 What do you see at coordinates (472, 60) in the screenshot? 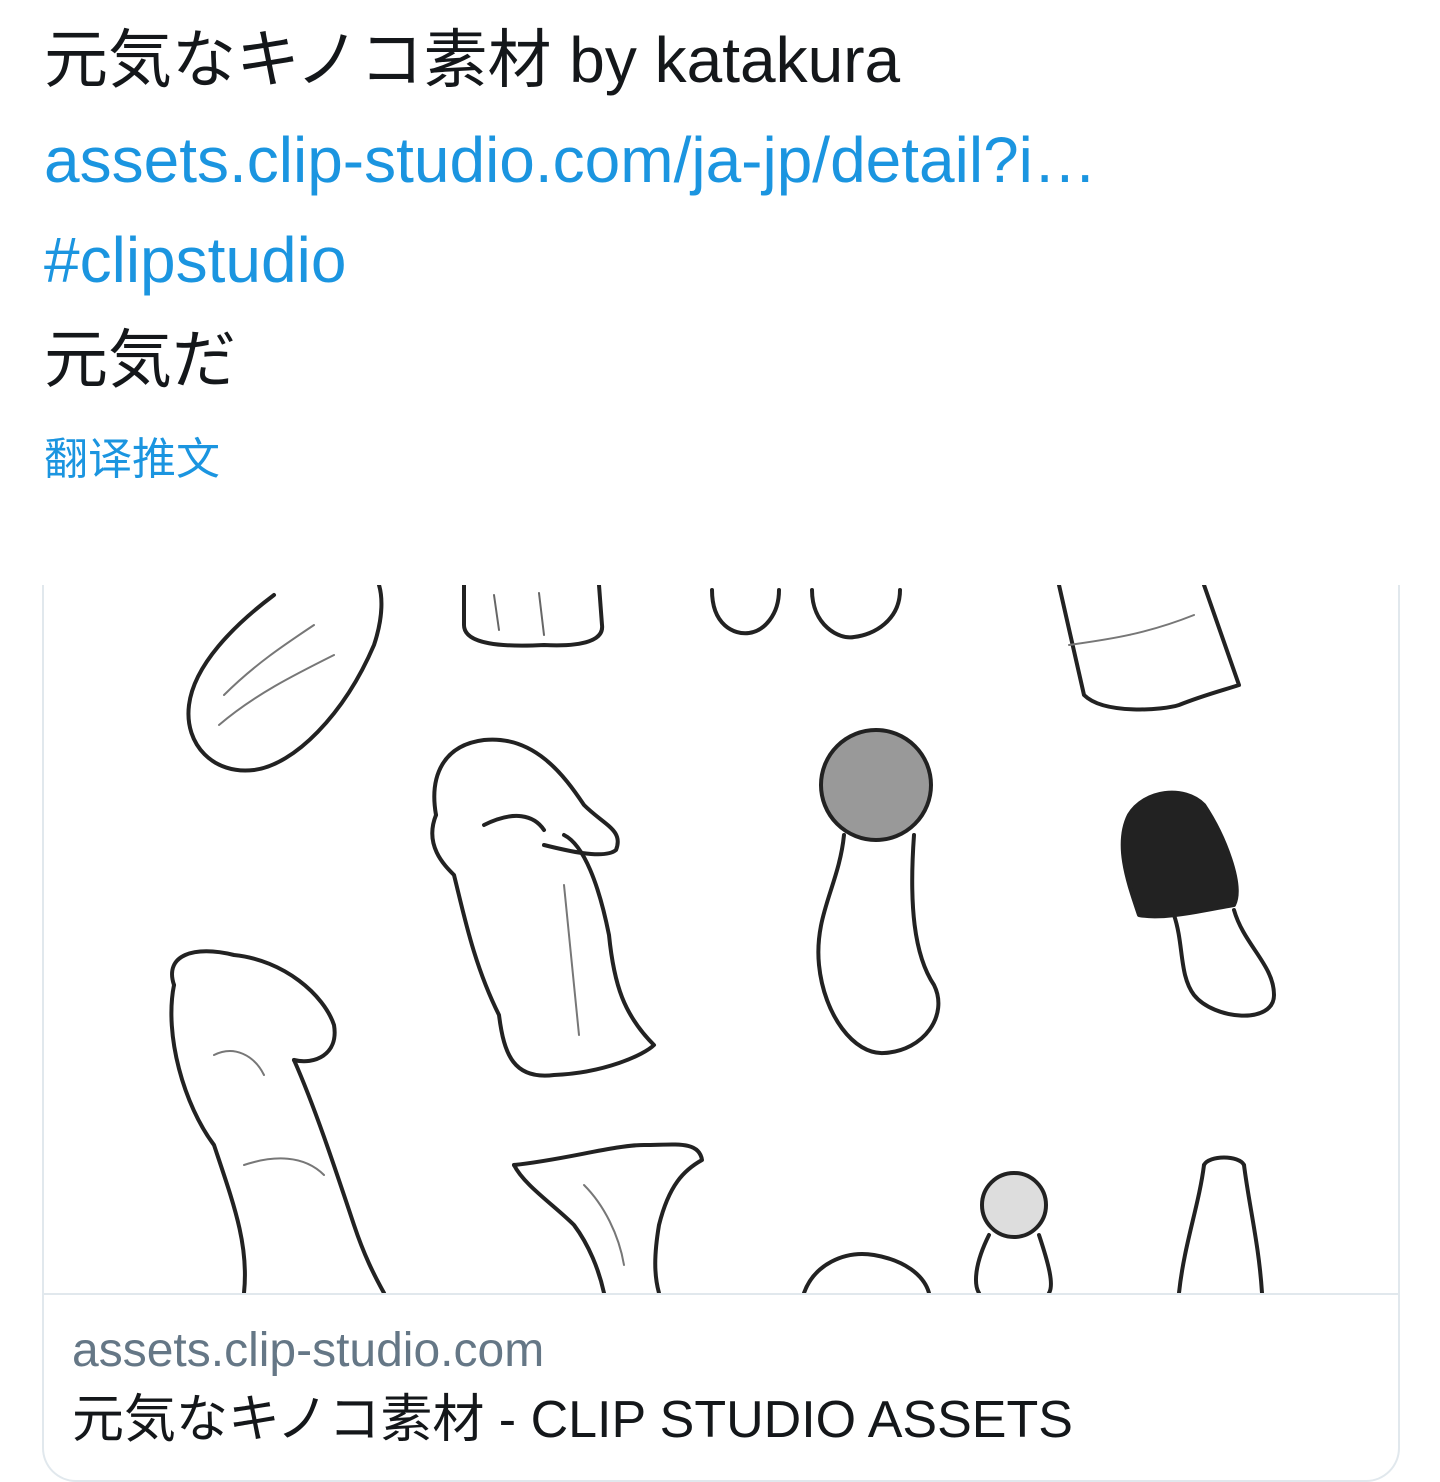
I see `tweet-text-line: 元気なキノコ素材 by katakura` at bounding box center [472, 60].